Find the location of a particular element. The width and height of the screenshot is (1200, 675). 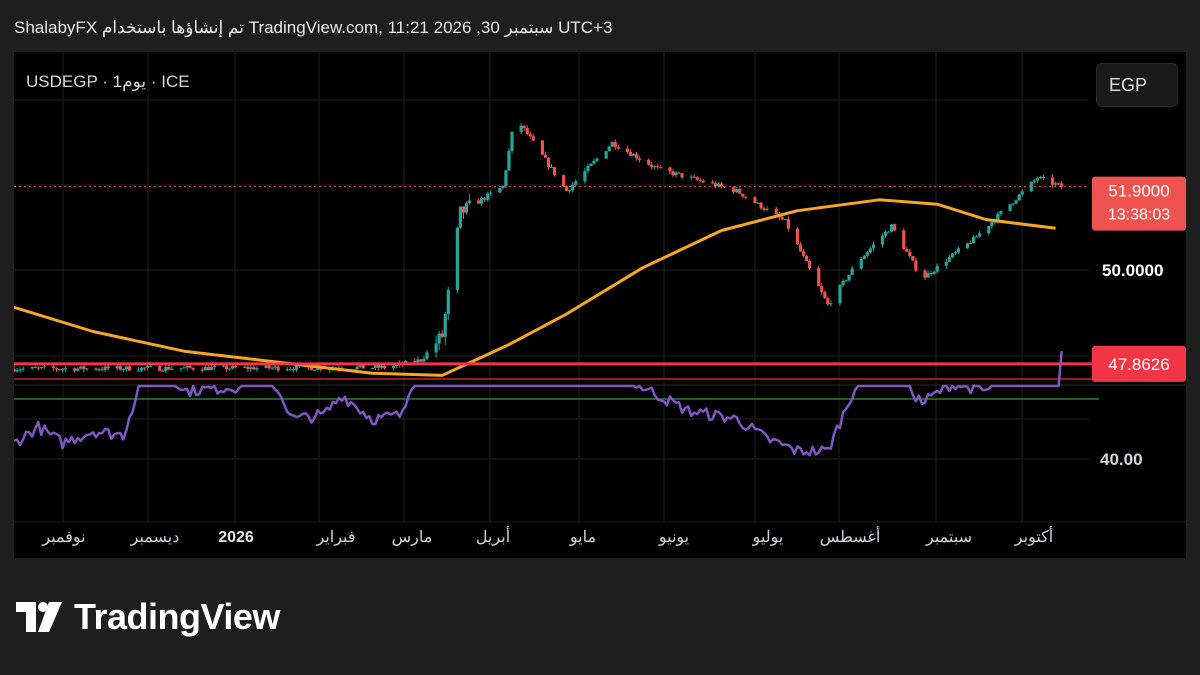

price-axis-label: 50.0000 is located at coordinates (1132, 270).